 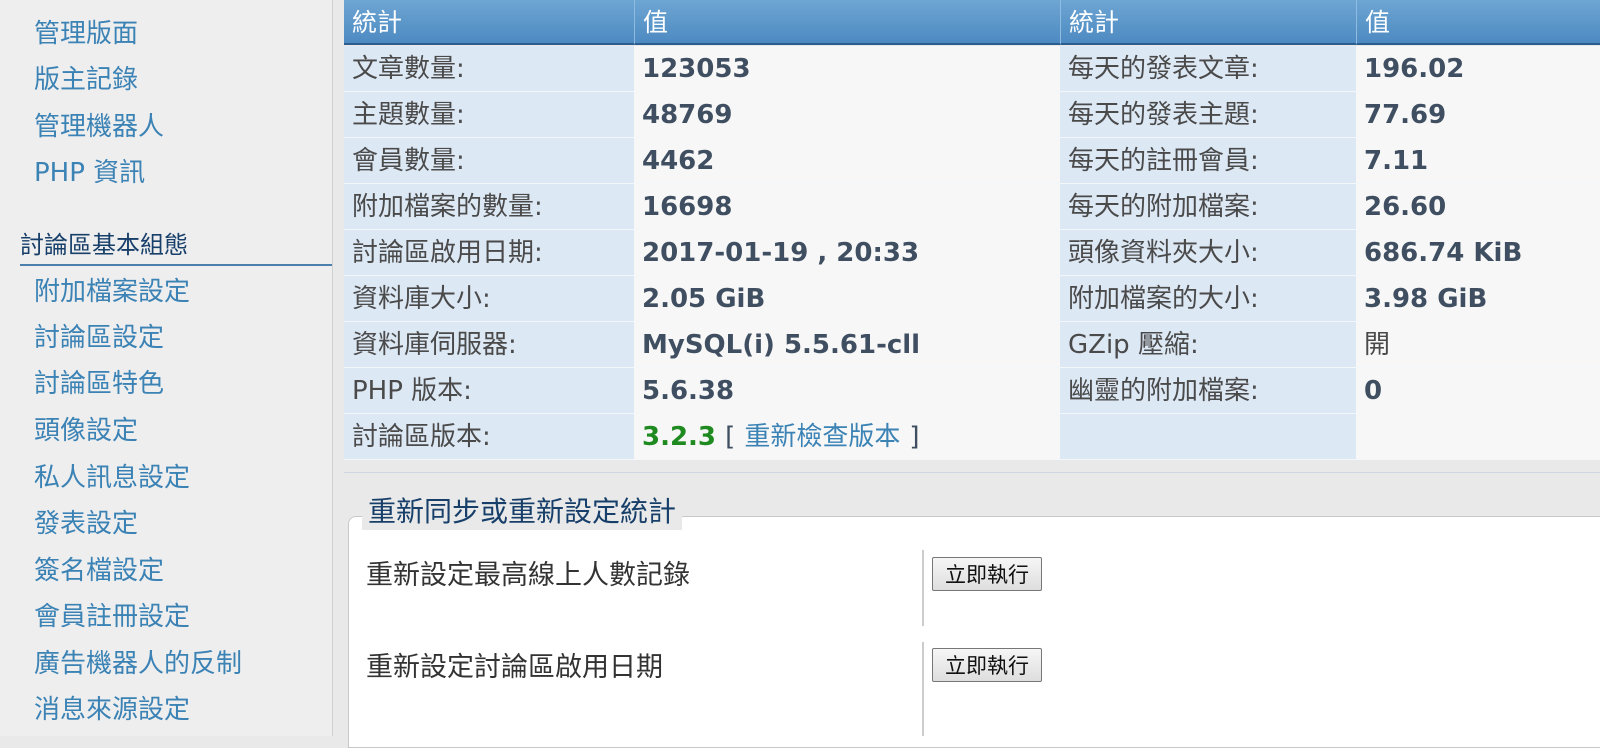 I want to click on board-version-number: 3.2.3, so click(x=679, y=437).